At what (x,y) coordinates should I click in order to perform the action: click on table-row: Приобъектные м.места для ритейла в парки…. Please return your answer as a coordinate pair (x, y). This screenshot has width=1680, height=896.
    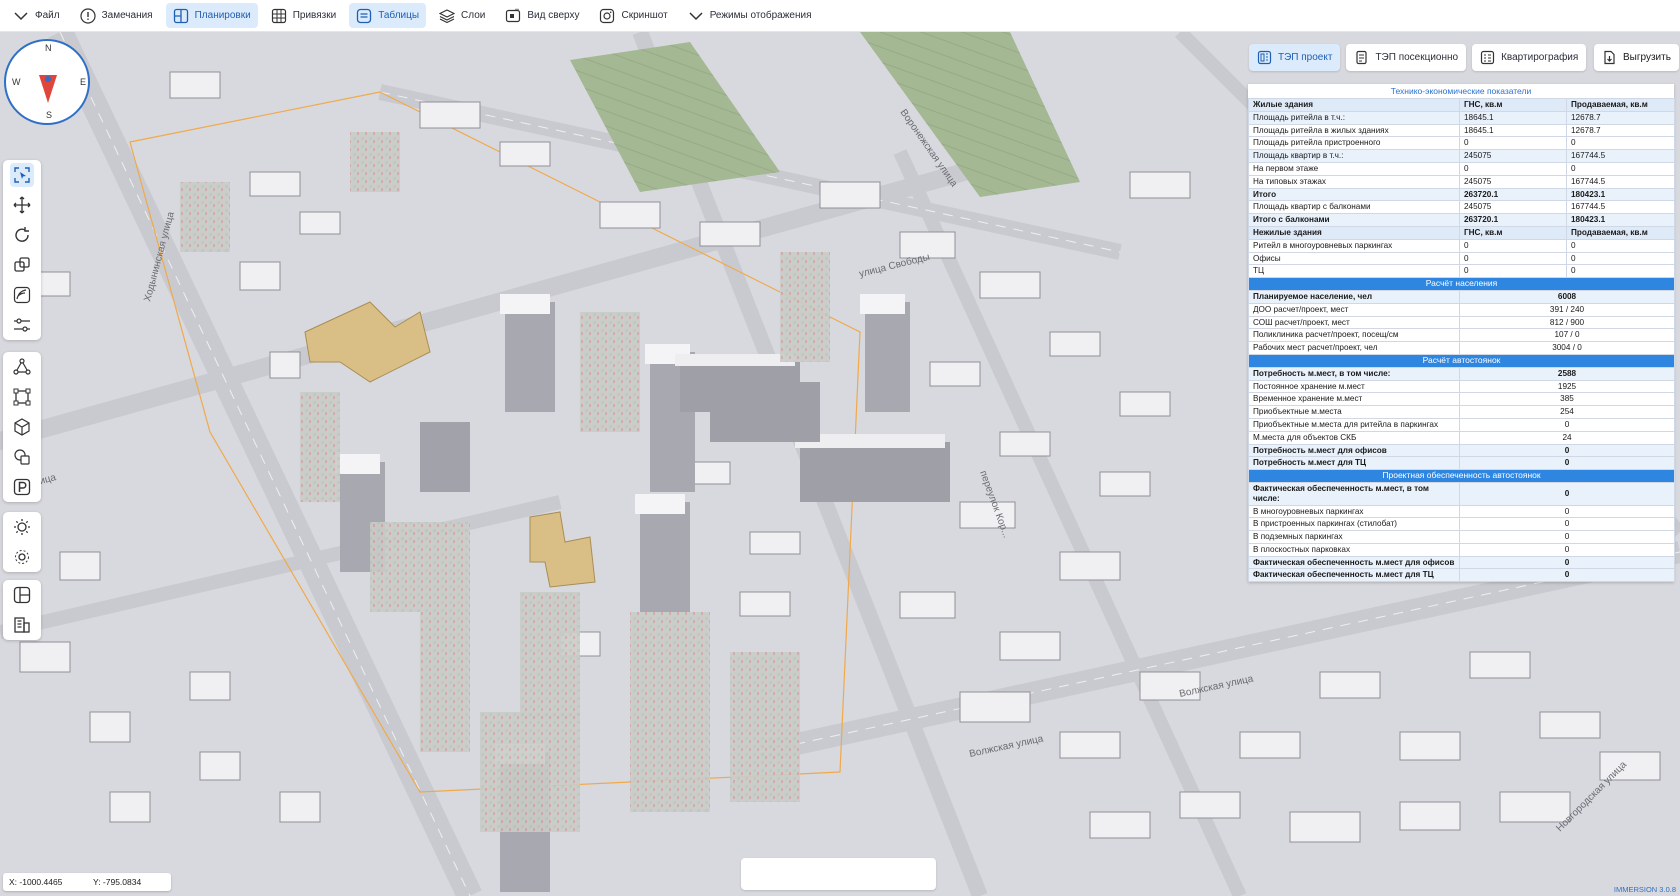
    Looking at the image, I should click on (1461, 424).